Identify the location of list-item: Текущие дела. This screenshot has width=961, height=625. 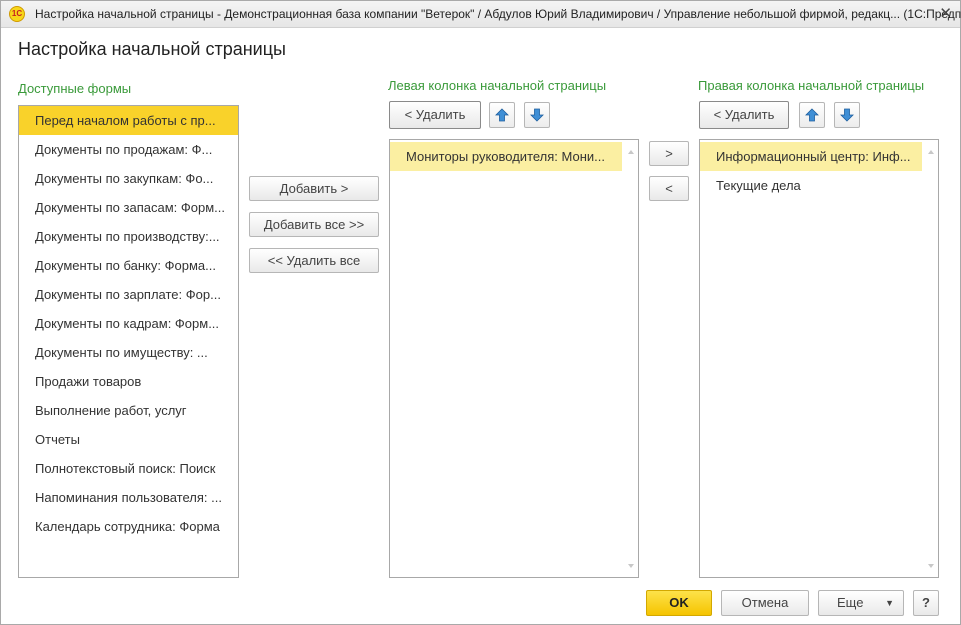
(811, 185).